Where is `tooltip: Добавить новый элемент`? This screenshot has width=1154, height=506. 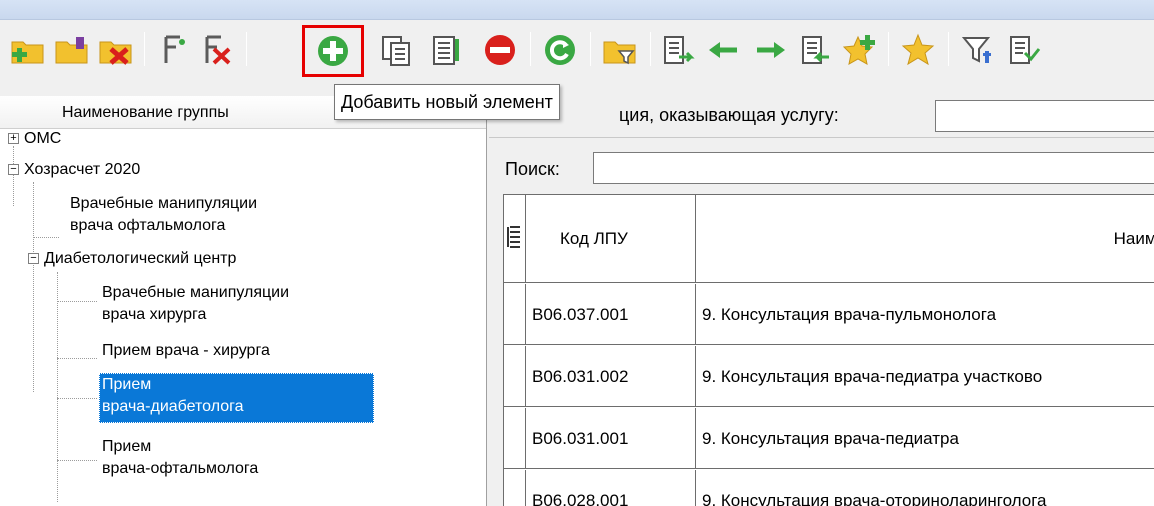 tooltip: Добавить новый элемент is located at coordinates (447, 102).